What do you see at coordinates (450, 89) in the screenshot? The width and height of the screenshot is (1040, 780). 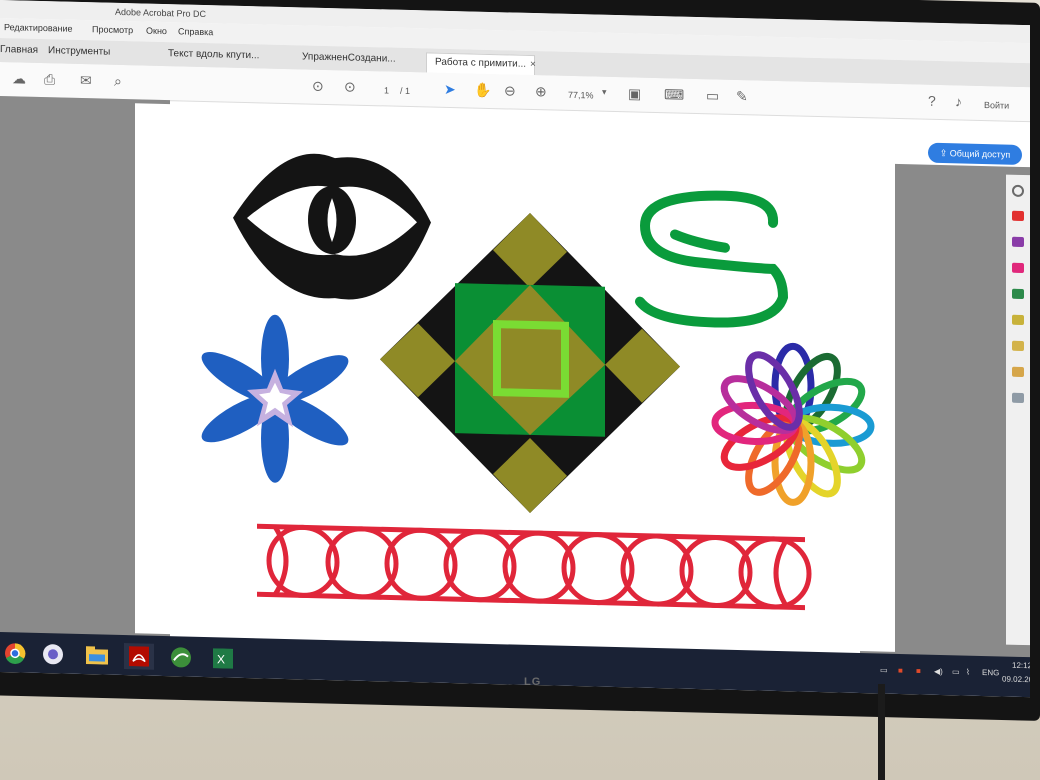 I see `select-arrow-icon: ➤` at bounding box center [450, 89].